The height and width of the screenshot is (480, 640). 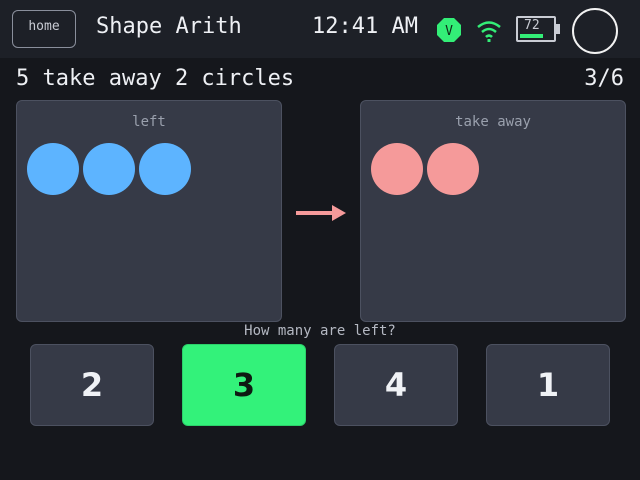 What do you see at coordinates (493, 122) in the screenshot?
I see `take-away-panel-label: take away` at bounding box center [493, 122].